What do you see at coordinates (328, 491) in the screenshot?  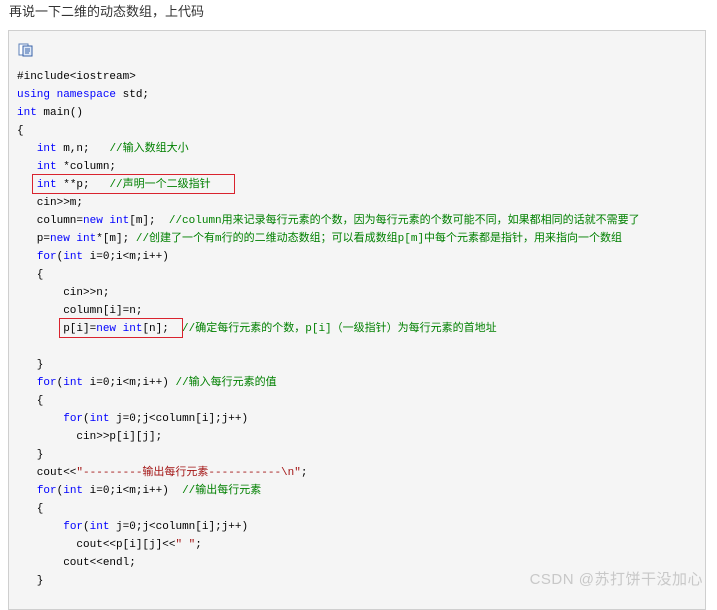 I see `code-line: for(int i=0;i<m;i++) //输出每行元素` at bounding box center [328, 491].